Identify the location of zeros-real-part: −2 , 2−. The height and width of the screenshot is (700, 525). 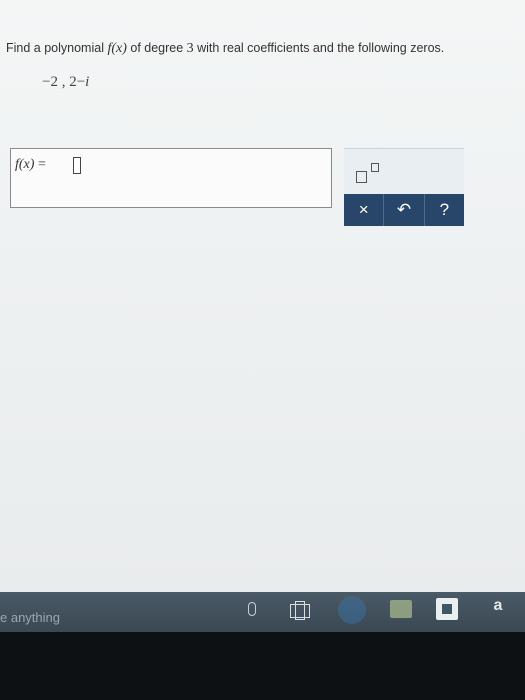
(64, 82).